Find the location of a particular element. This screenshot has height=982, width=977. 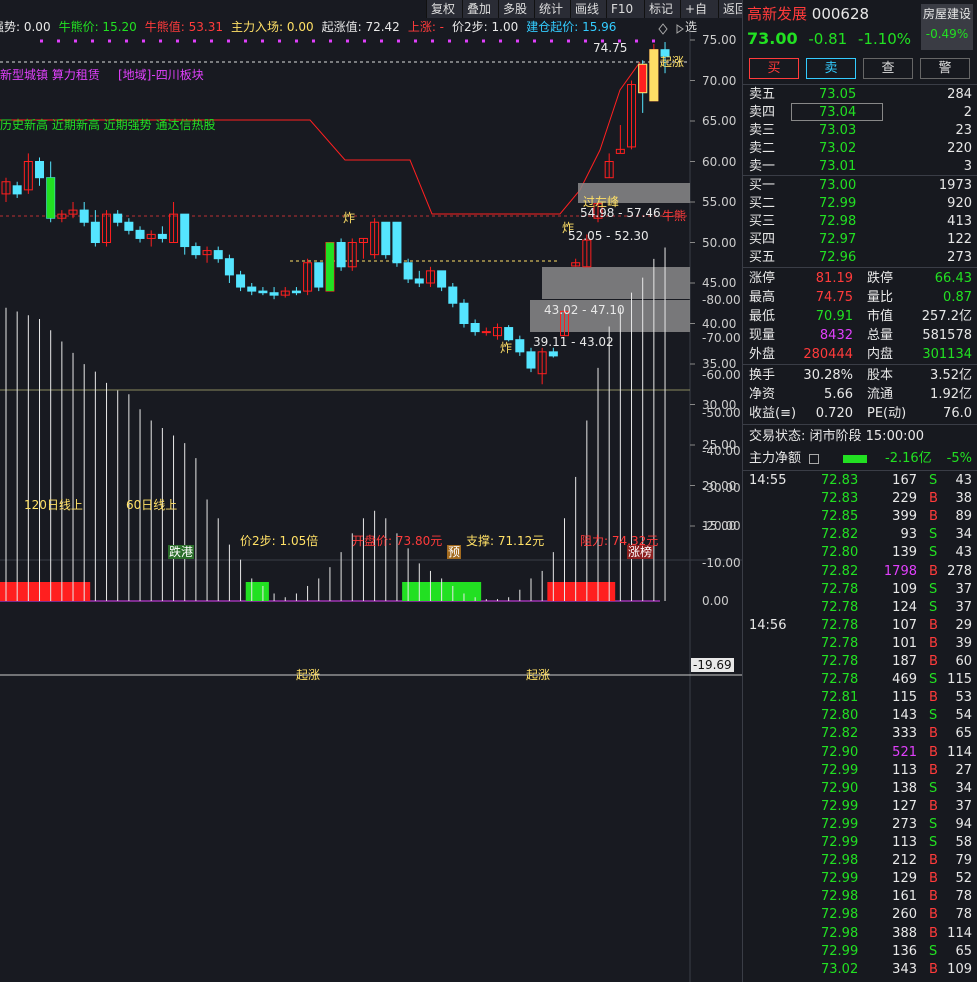

sector-box: 房屋建设 -0.49% is located at coordinates (947, 27).